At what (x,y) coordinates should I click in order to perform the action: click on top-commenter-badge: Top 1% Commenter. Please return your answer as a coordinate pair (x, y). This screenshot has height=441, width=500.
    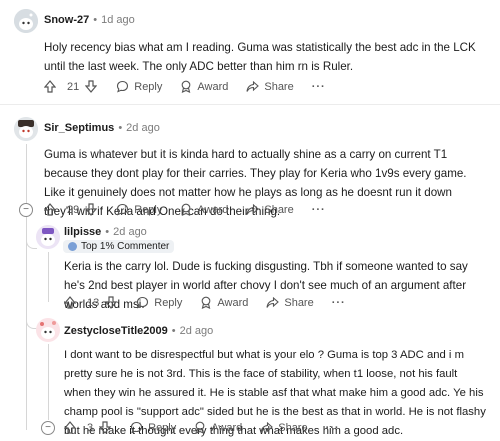
    Looking at the image, I should click on (119, 246).